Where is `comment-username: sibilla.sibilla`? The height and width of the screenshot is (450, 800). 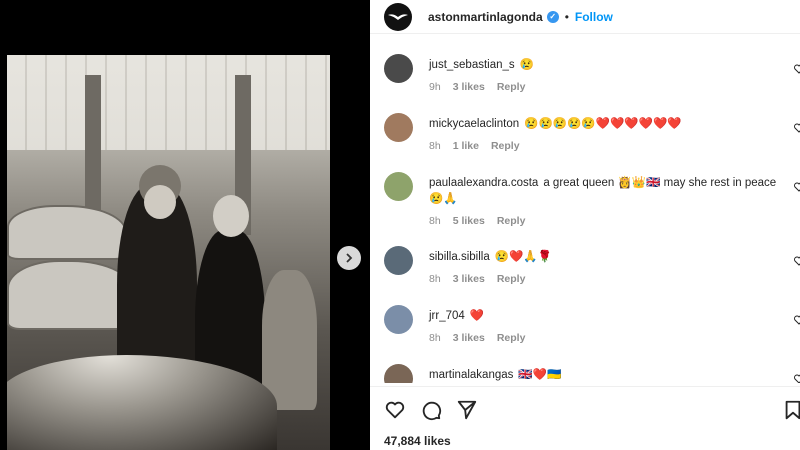 comment-username: sibilla.sibilla is located at coordinates (459, 257).